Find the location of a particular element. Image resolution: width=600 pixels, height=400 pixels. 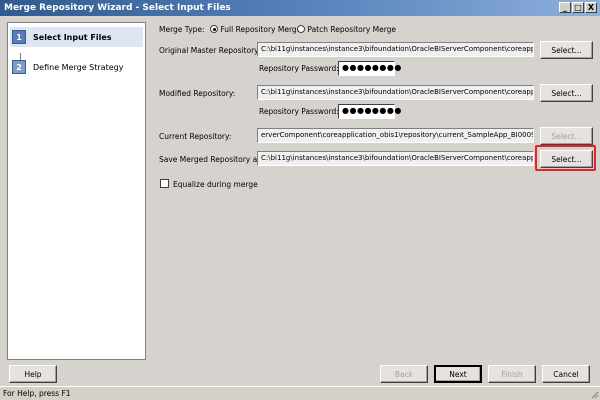

modified-password-field: ●●●●●●●● is located at coordinates (369, 111).